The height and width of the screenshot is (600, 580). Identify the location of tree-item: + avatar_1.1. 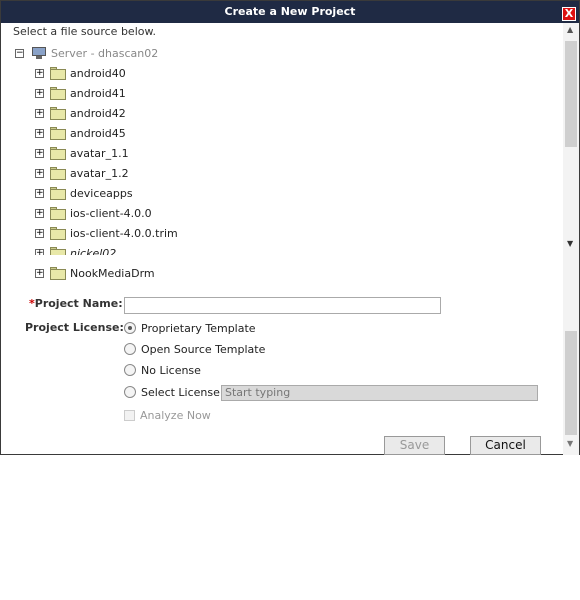
(82, 153).